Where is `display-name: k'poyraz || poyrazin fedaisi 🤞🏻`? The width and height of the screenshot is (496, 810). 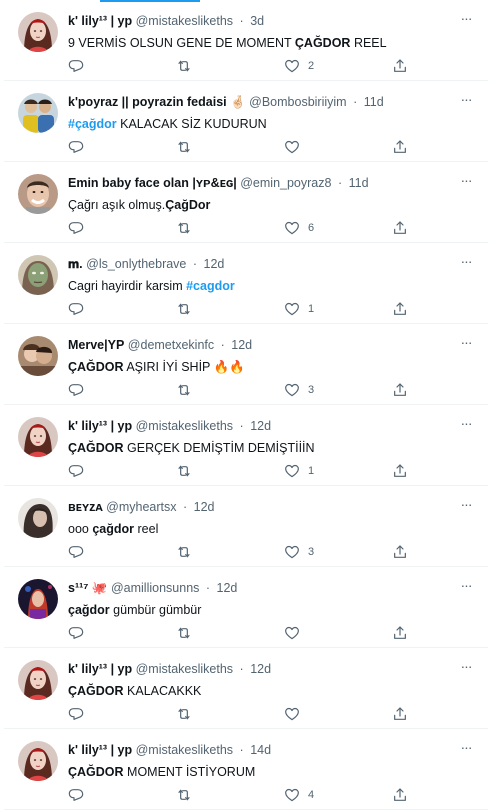
display-name: k'poyraz || poyrazin fedaisi 🤞🏻 is located at coordinates (157, 102).